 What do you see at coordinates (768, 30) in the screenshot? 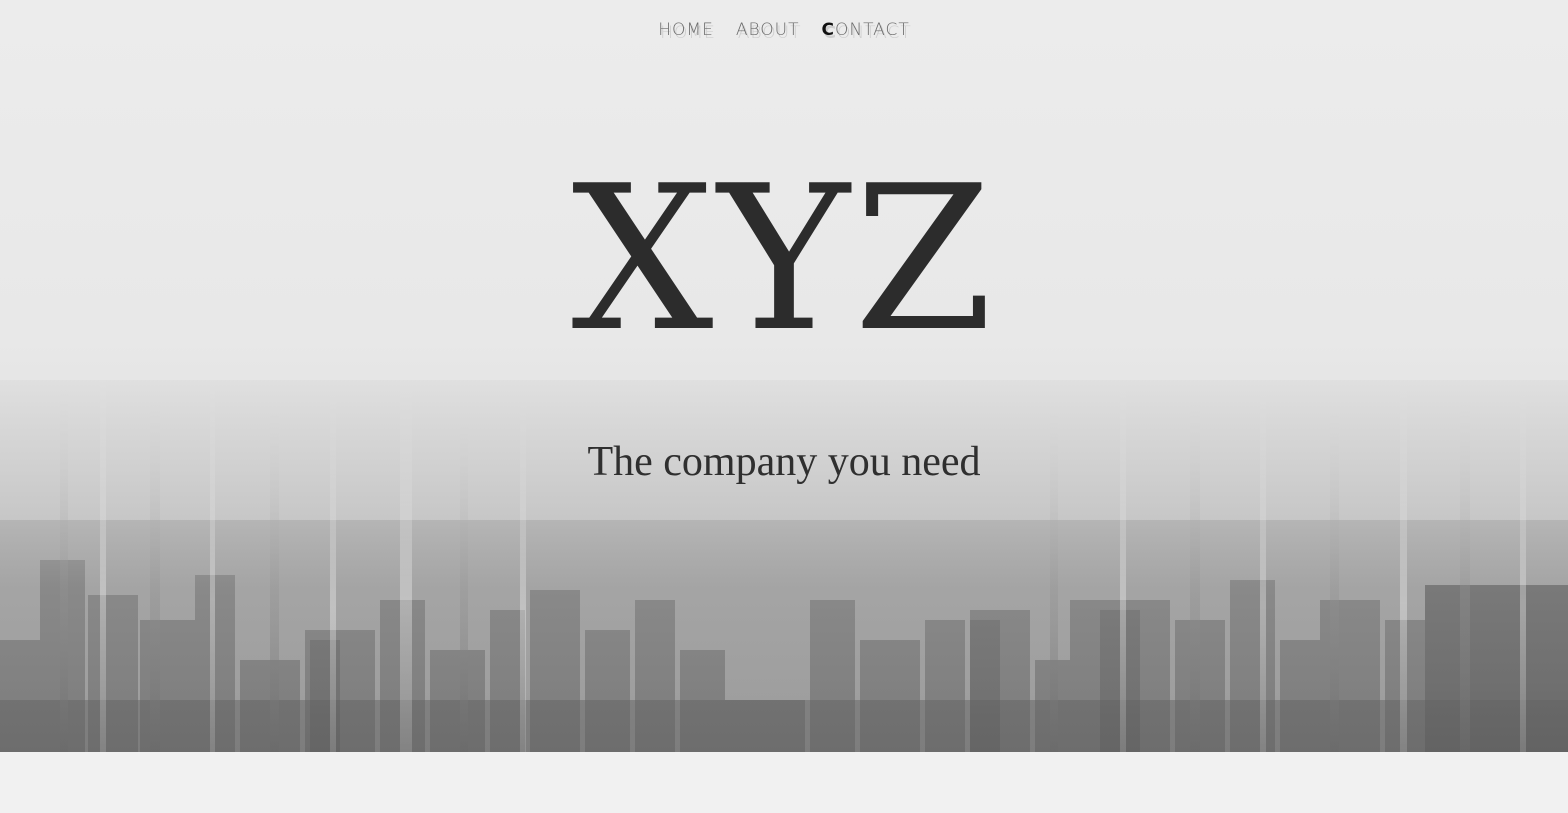
I see `nav-about-link: ABOUT` at bounding box center [768, 30].